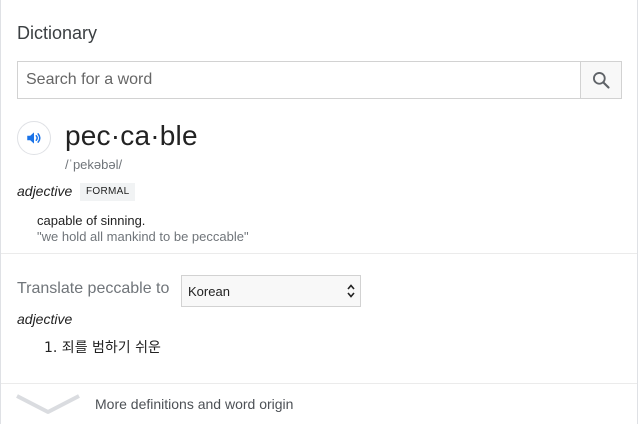 The height and width of the screenshot is (424, 638). I want to click on search-box, so click(319, 80).